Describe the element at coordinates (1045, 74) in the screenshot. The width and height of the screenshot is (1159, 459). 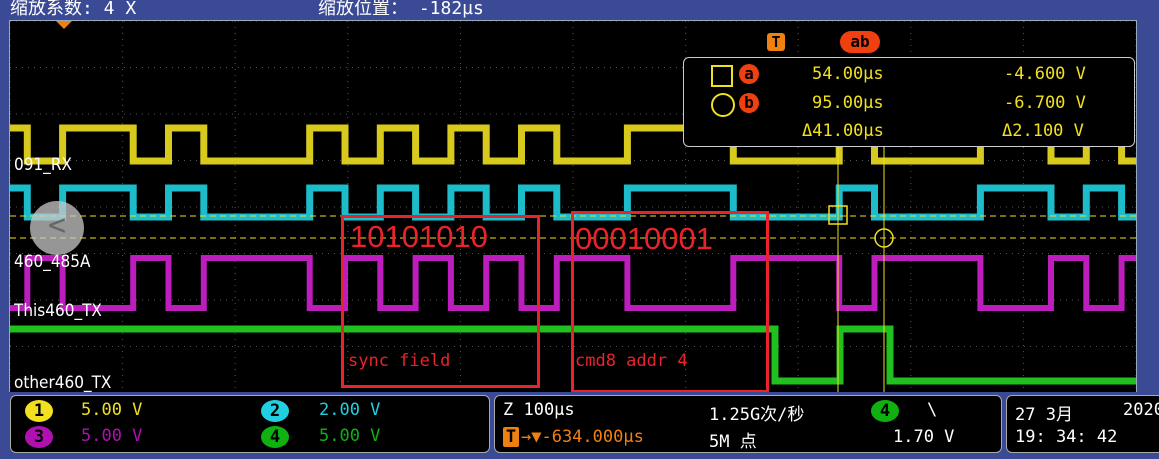
I see `cursor-a-volt: -4.600 V` at that location.